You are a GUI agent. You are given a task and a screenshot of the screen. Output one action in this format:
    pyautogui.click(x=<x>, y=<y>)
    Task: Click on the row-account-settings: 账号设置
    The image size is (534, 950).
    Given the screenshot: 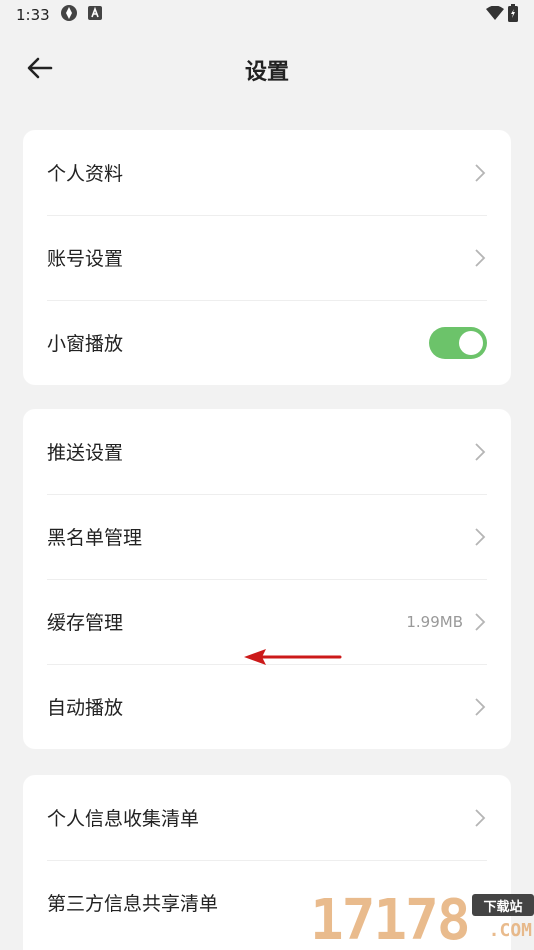 What is the action you would take?
    pyautogui.click(x=267, y=257)
    